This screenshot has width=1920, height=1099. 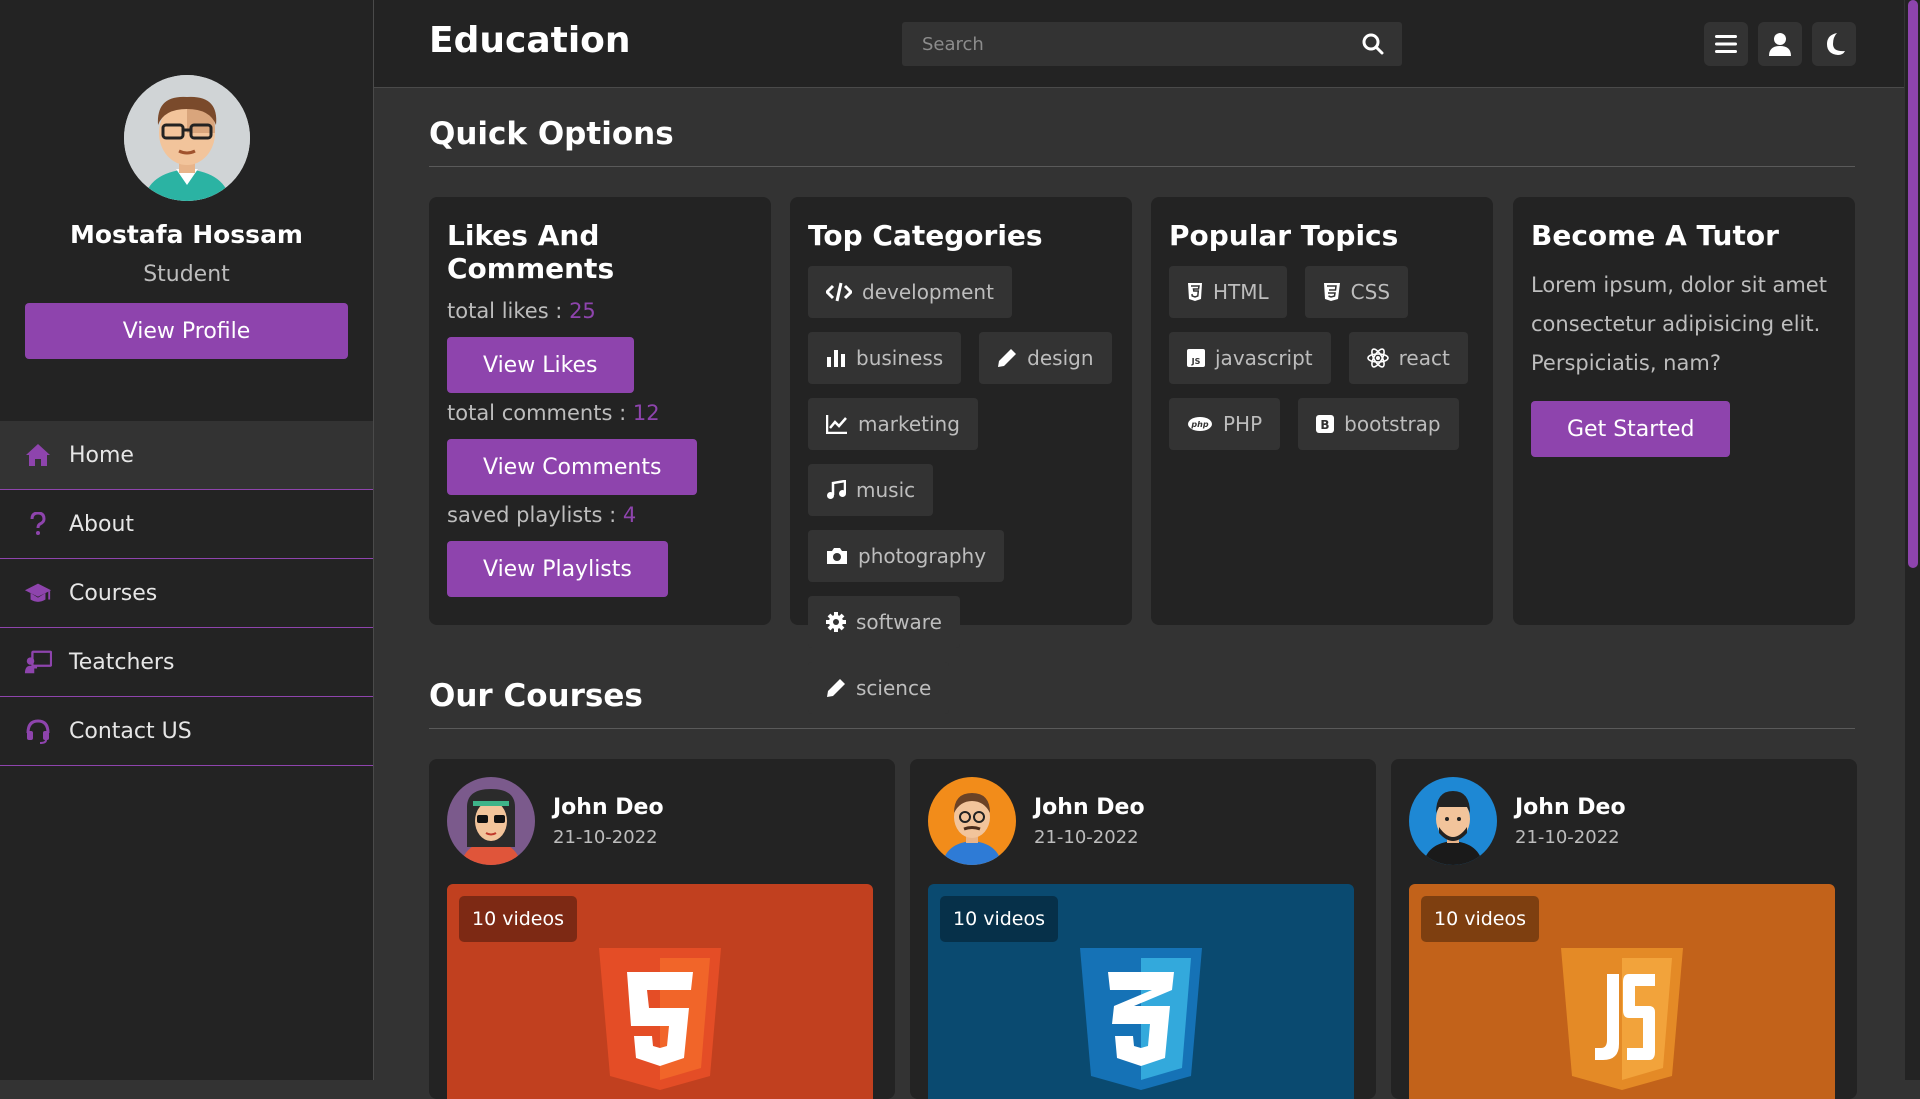 I want to click on search-box, so click(x=1152, y=44).